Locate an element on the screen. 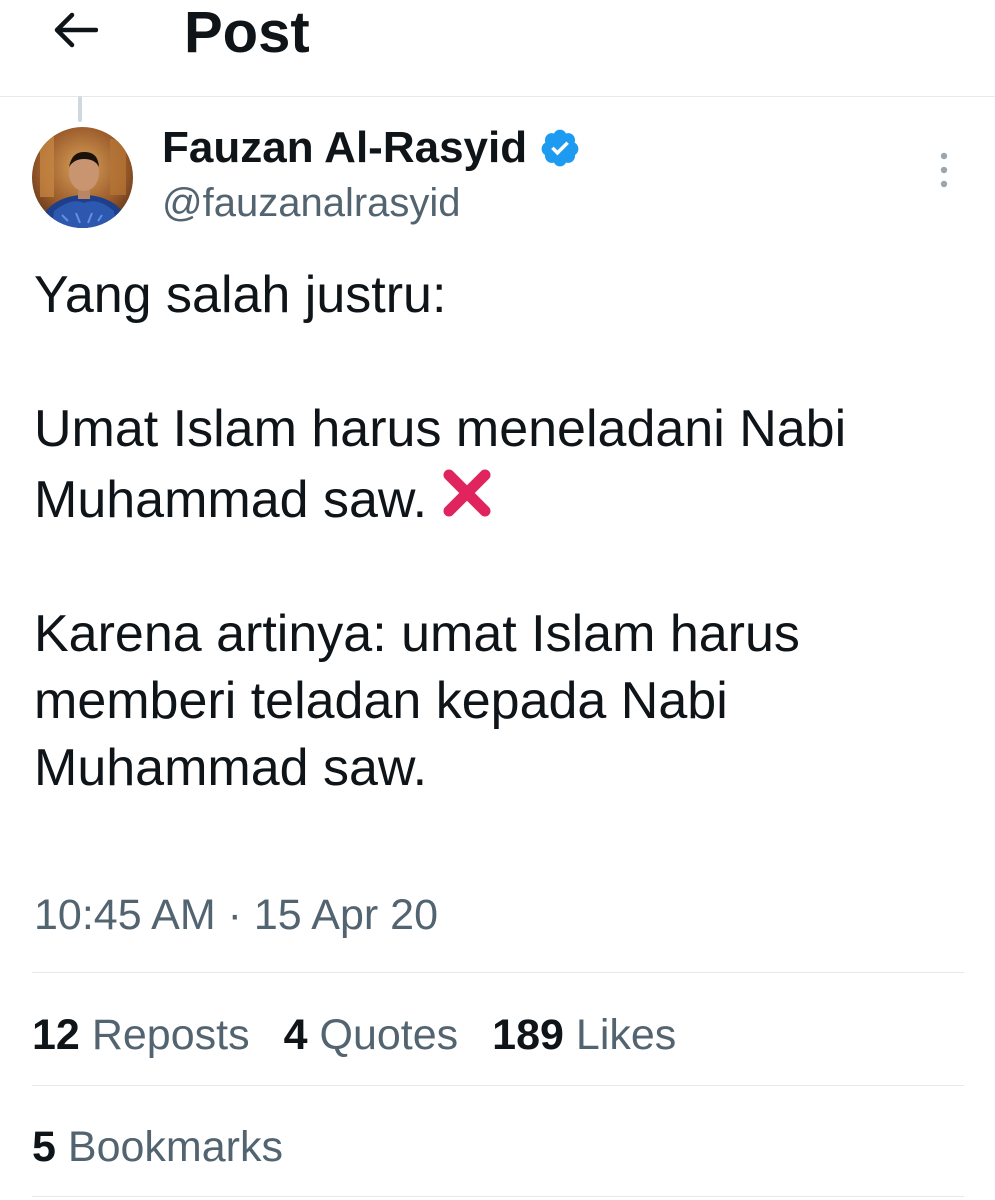 Image resolution: width=995 pixels, height=1200 pixels. author-handle: @fauzanalrasyid is located at coordinates (311, 203).